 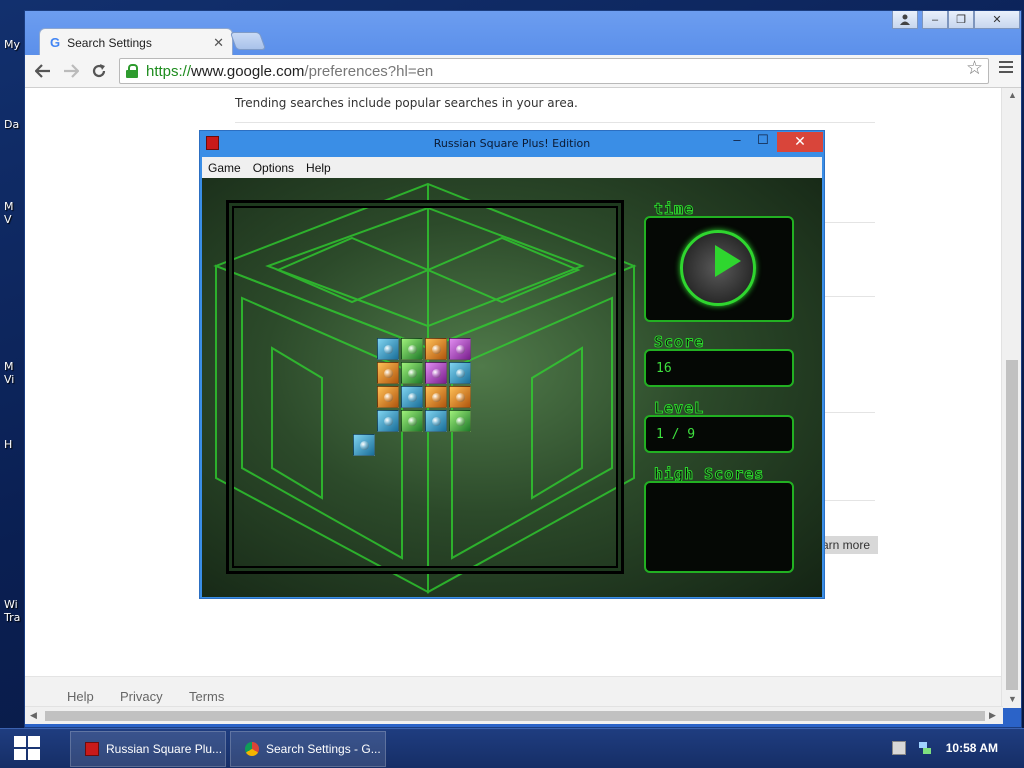 I want to click on scroll-right-icon: ▶, so click(x=992, y=715).